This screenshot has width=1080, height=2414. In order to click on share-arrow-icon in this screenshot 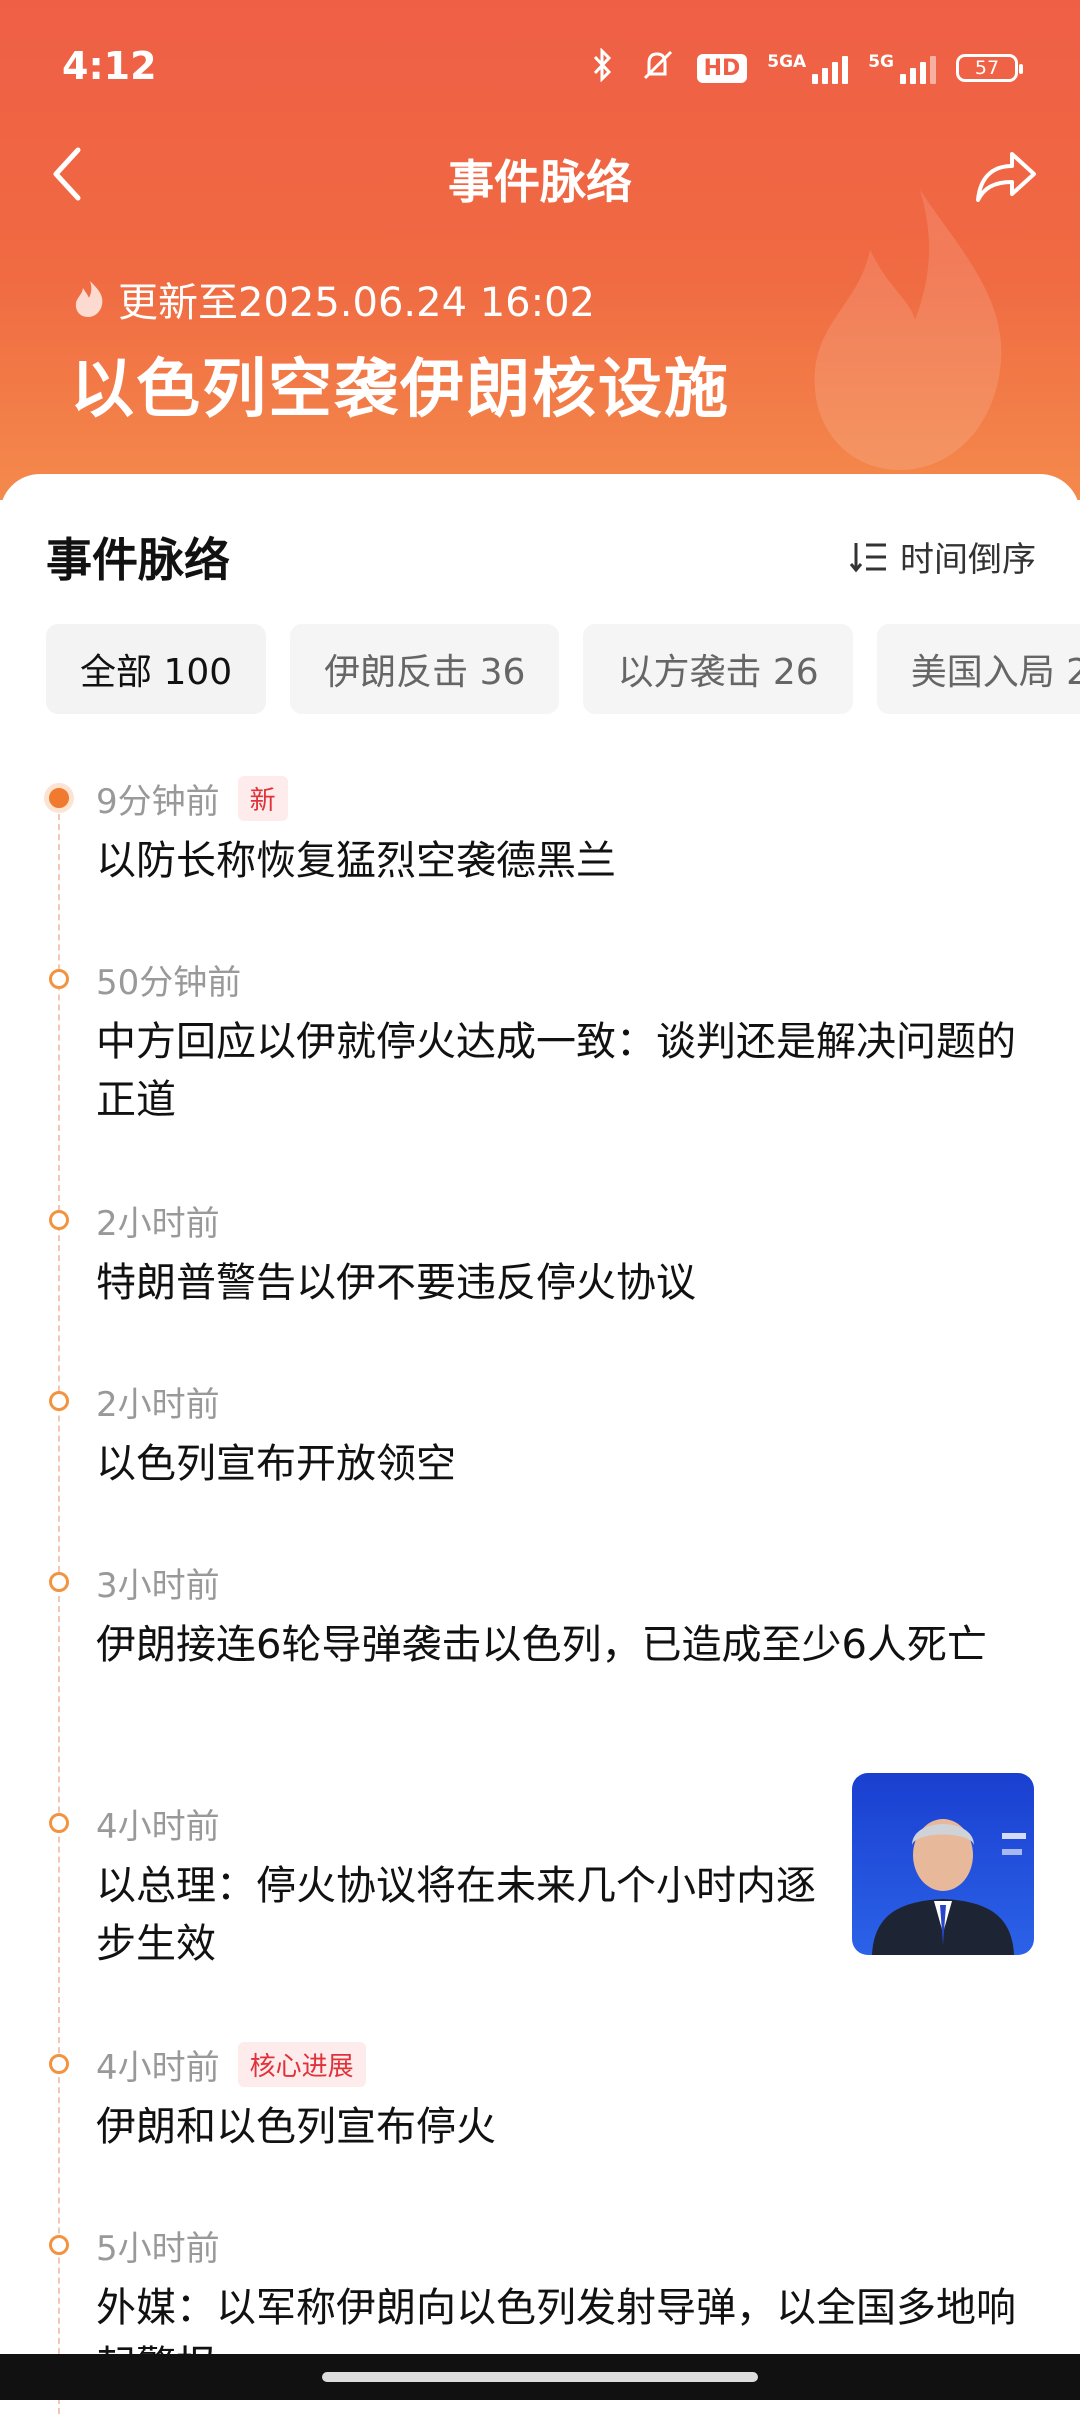, I will do `click(1006, 177)`.